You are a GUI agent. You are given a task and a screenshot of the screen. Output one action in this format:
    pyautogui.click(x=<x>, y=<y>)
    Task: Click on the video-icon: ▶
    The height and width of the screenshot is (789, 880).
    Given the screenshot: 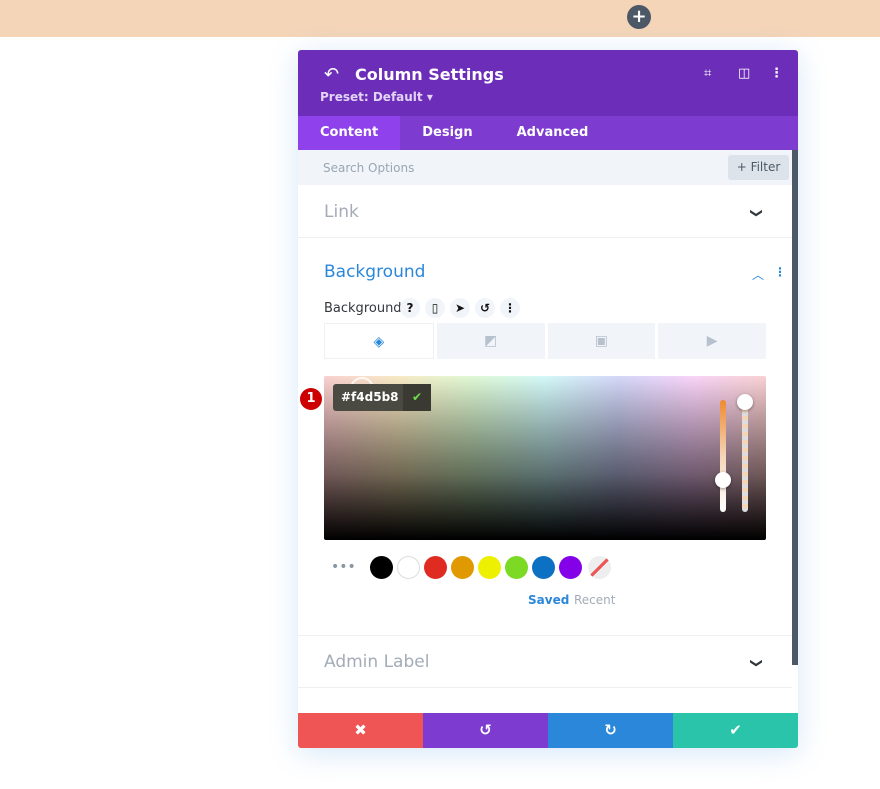 What is the action you would take?
    pyautogui.click(x=712, y=341)
    